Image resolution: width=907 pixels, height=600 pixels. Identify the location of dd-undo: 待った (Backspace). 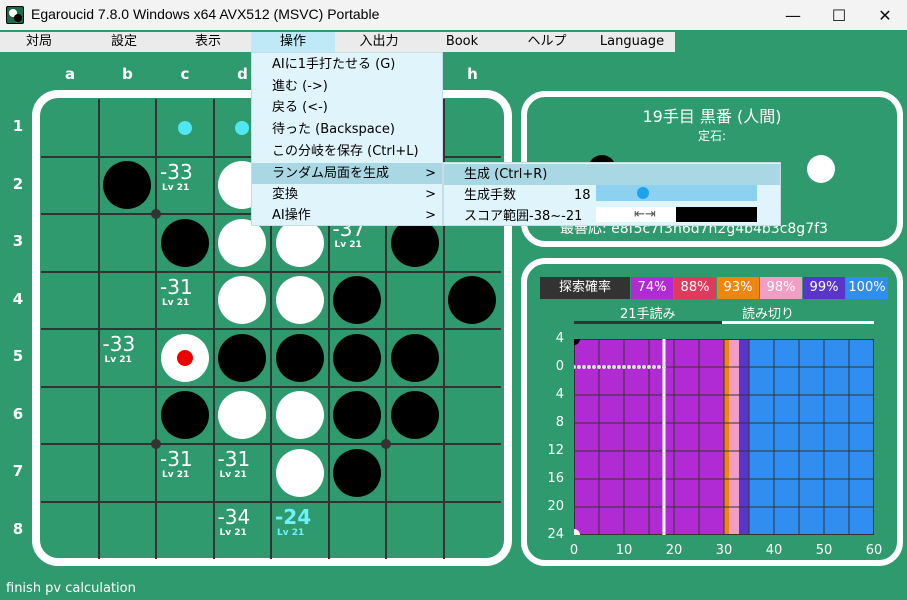
(347, 129).